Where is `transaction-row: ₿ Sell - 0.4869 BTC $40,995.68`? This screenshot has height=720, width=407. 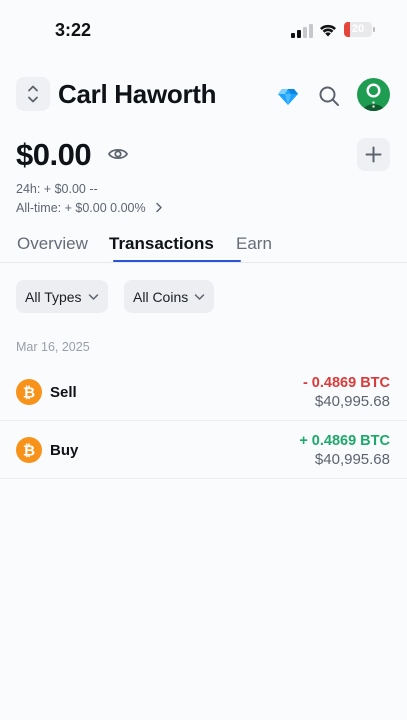
transaction-row: ₿ Sell - 0.4869 BTC $40,995.68 is located at coordinates (203, 392).